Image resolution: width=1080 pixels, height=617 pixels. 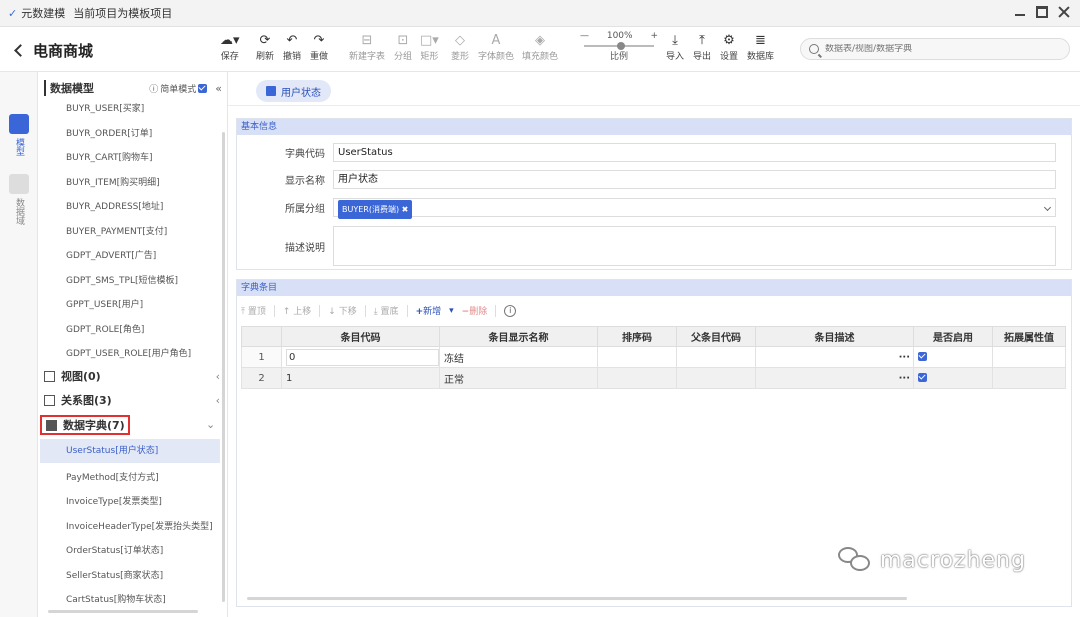 What do you see at coordinates (375, 209) in the screenshot?
I see `group-tag: BUYER(消费端) ✖` at bounding box center [375, 209].